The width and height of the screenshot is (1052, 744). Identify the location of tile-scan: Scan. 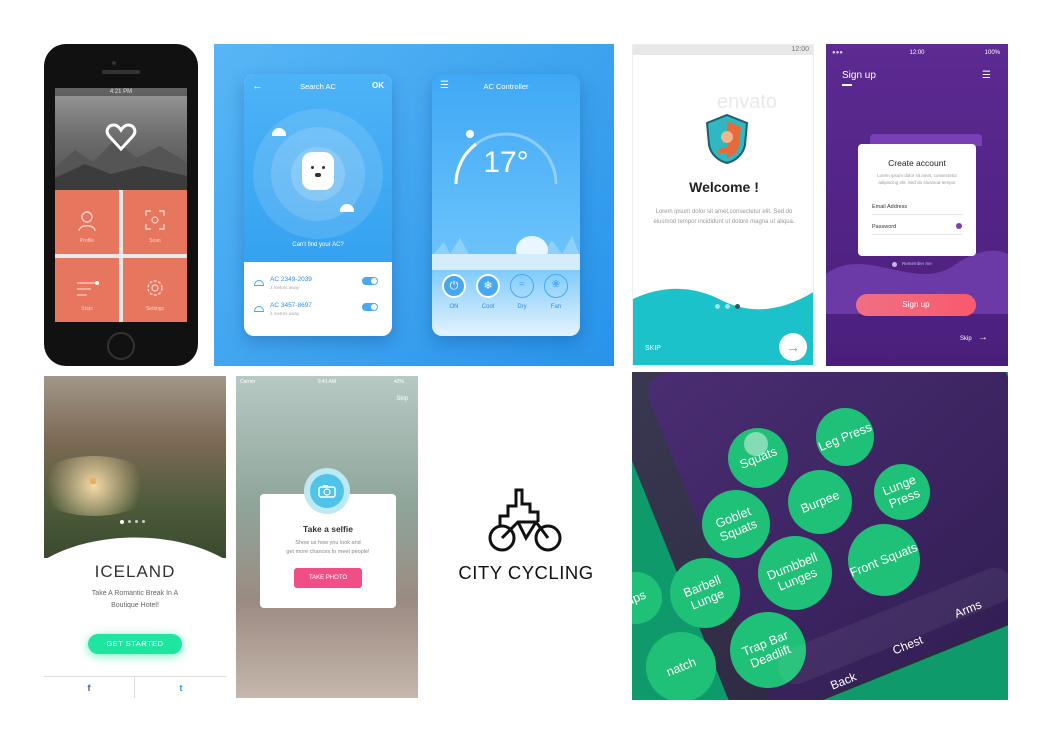
(155, 222).